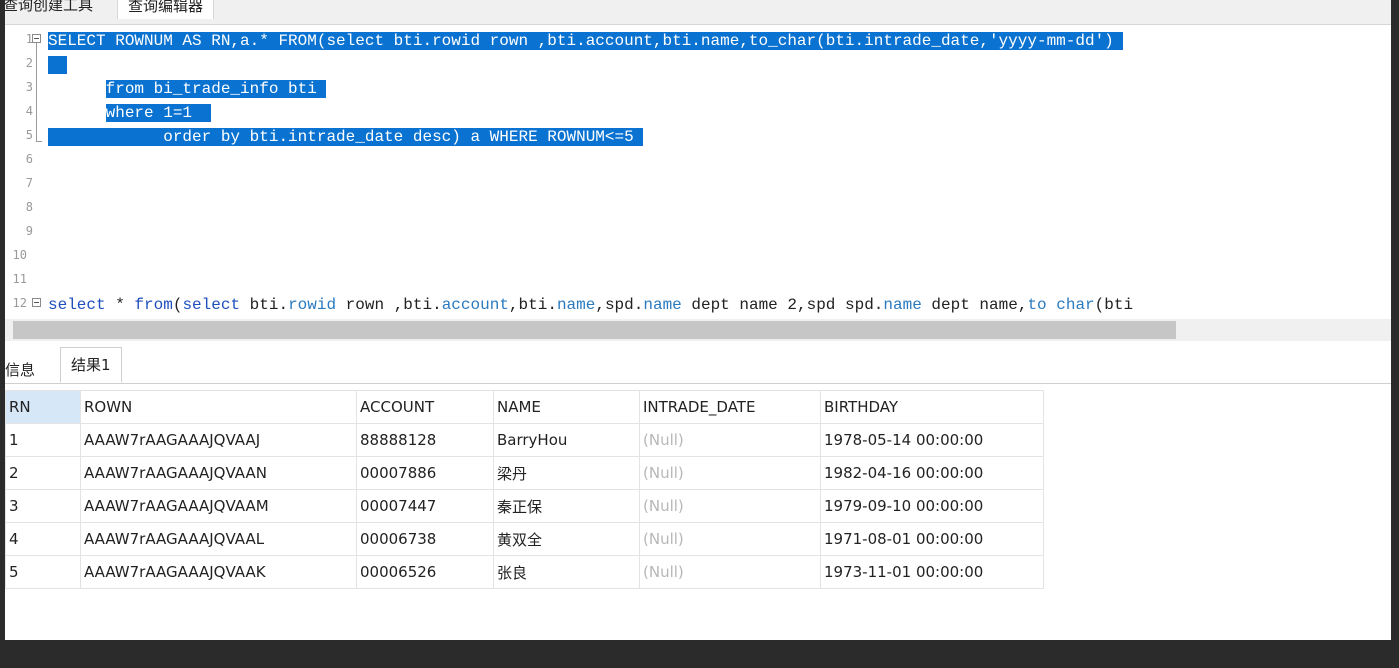  I want to click on editor-line: 2, so click(698, 65).